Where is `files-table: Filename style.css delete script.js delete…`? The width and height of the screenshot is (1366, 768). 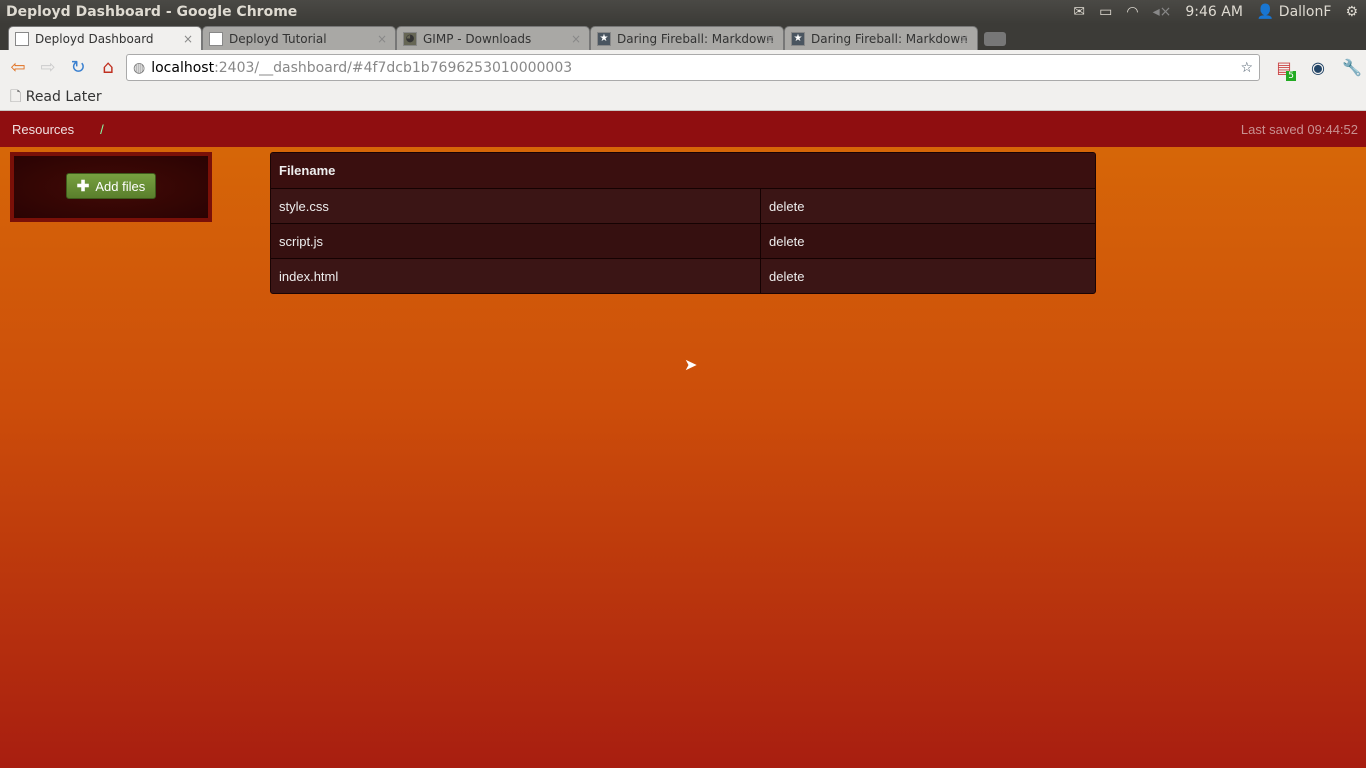 files-table: Filename style.css delete script.js delete… is located at coordinates (683, 223).